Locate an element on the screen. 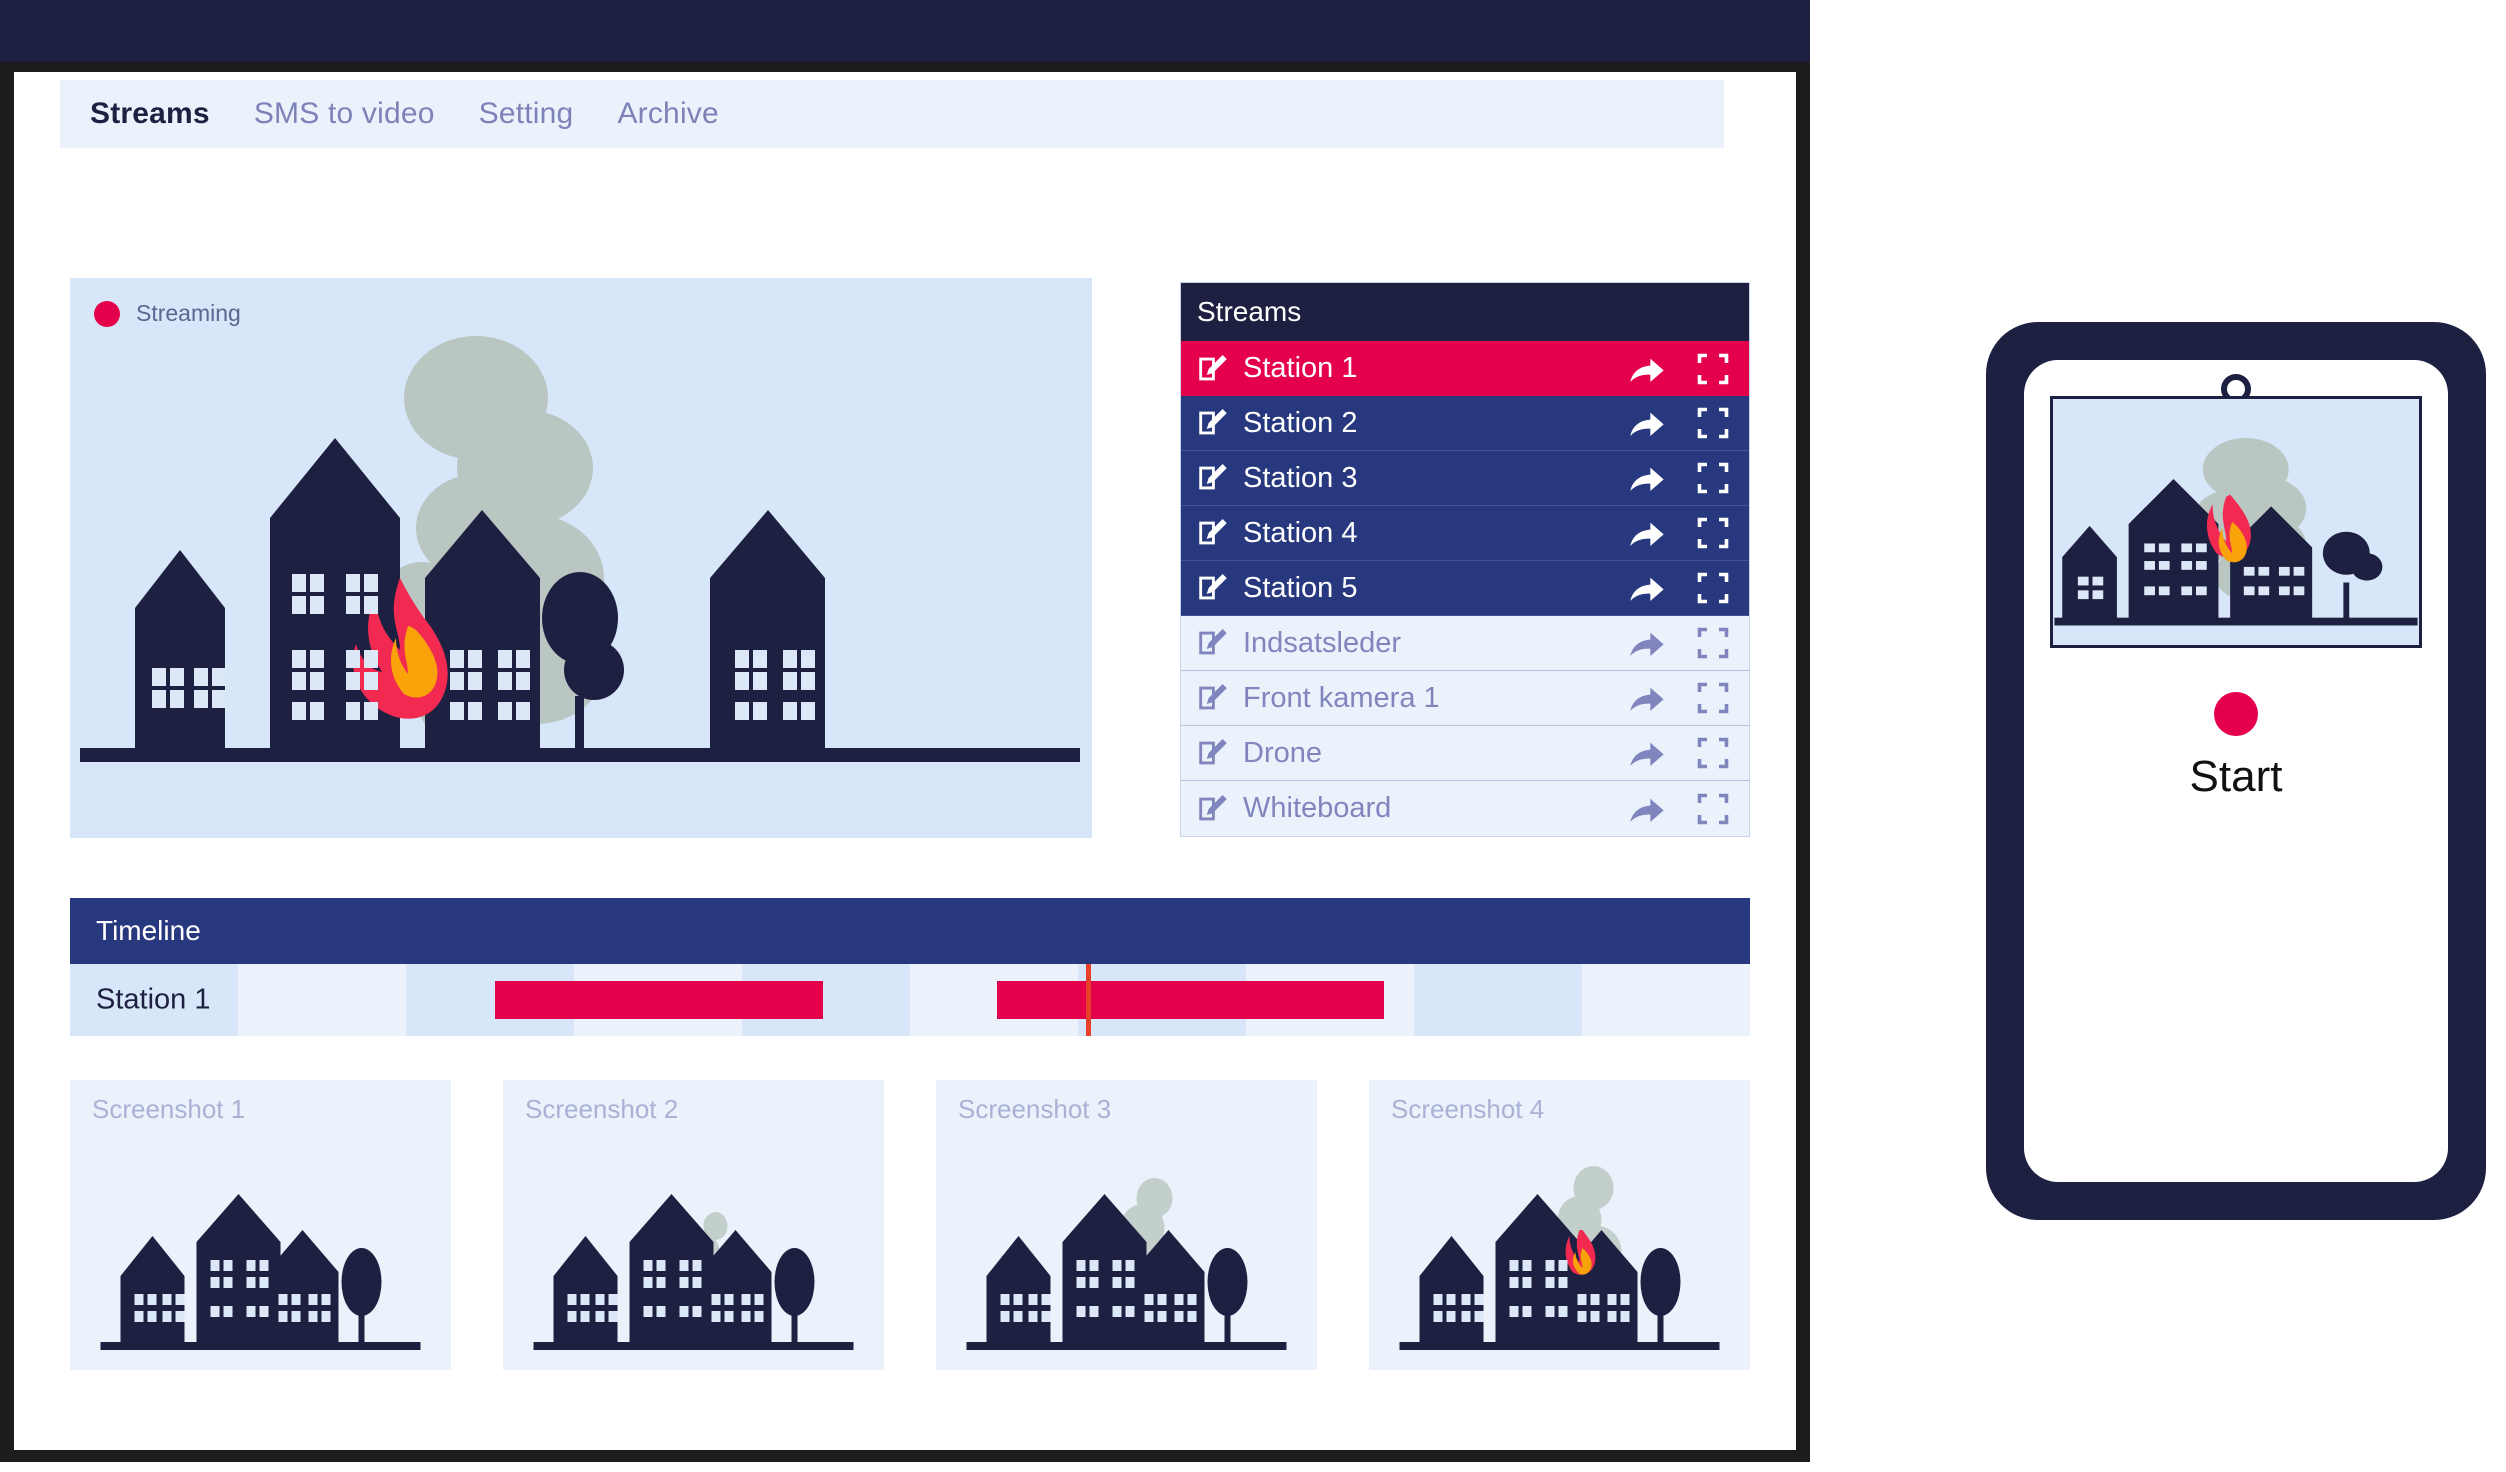 Image resolution: width=2506 pixels, height=1472 pixels. stream-row: Station 5 is located at coordinates (1465, 588).